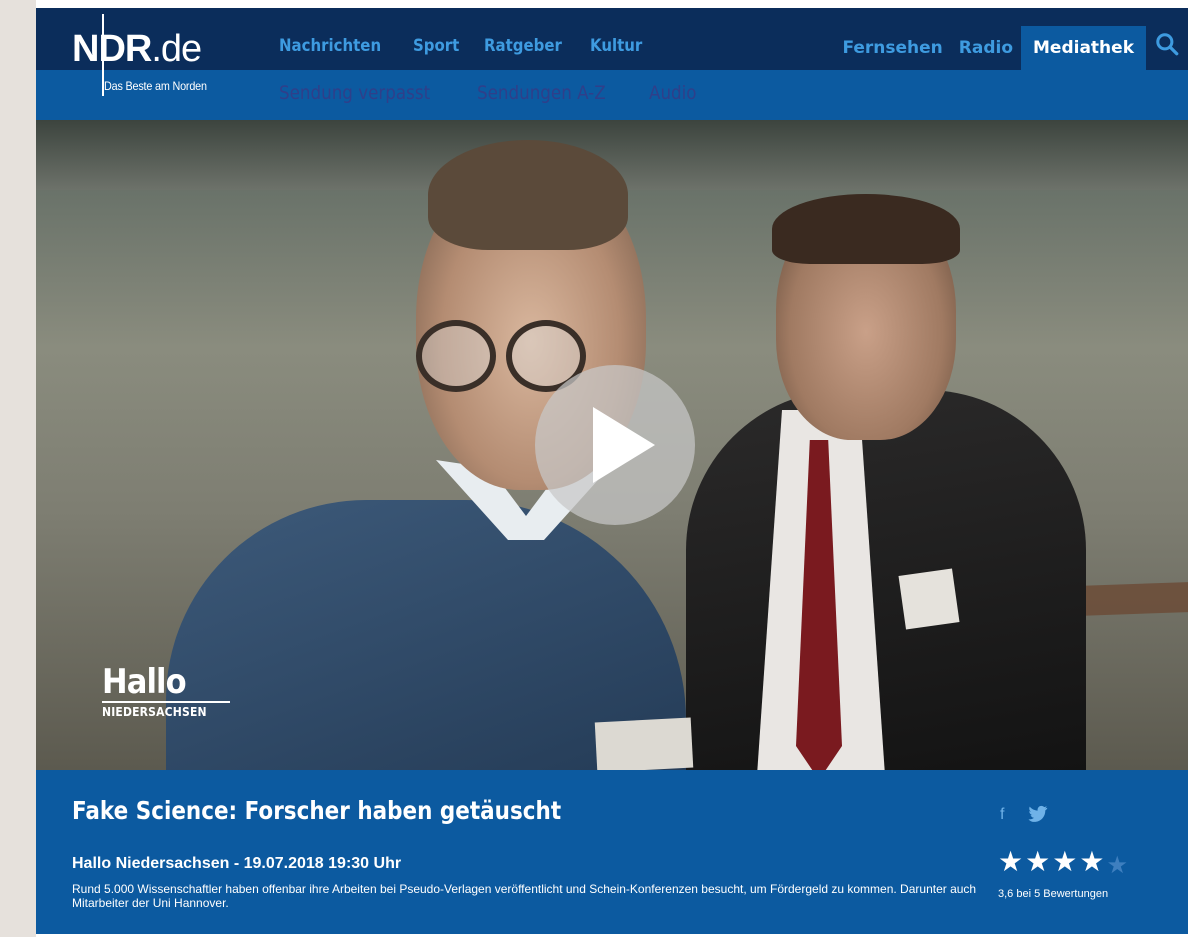 The width and height of the screenshot is (1188, 937). I want to click on ndr-logo: NDR.de Das Beste am Norden, so click(167, 61).